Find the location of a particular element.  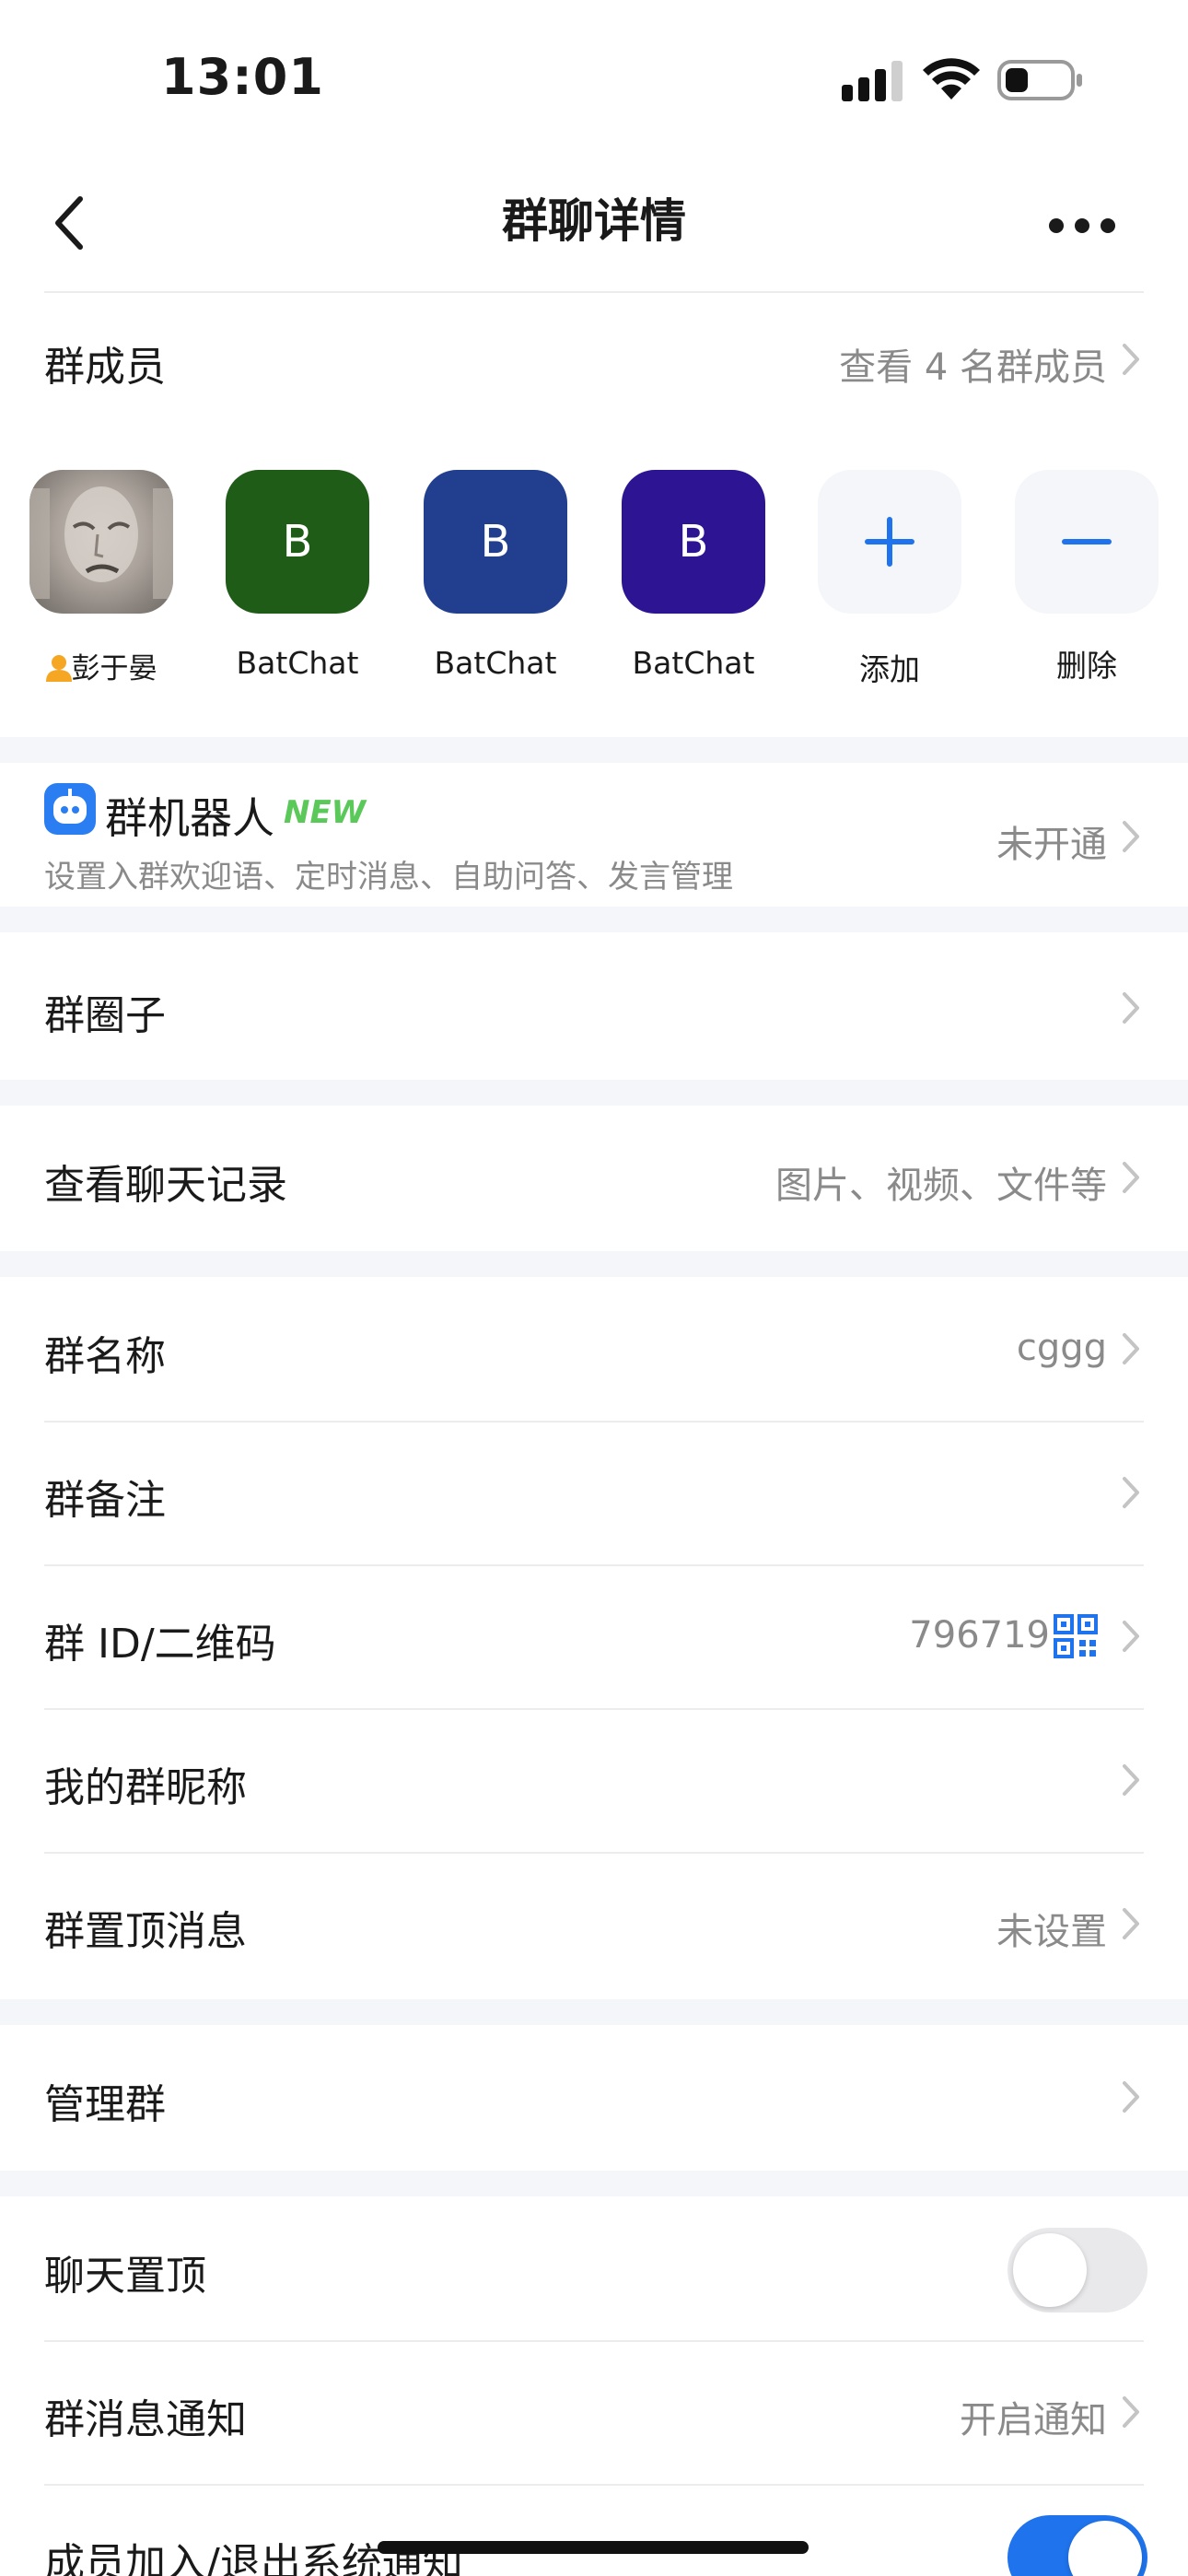

member-item: 彭于晏 is located at coordinates (101, 578).